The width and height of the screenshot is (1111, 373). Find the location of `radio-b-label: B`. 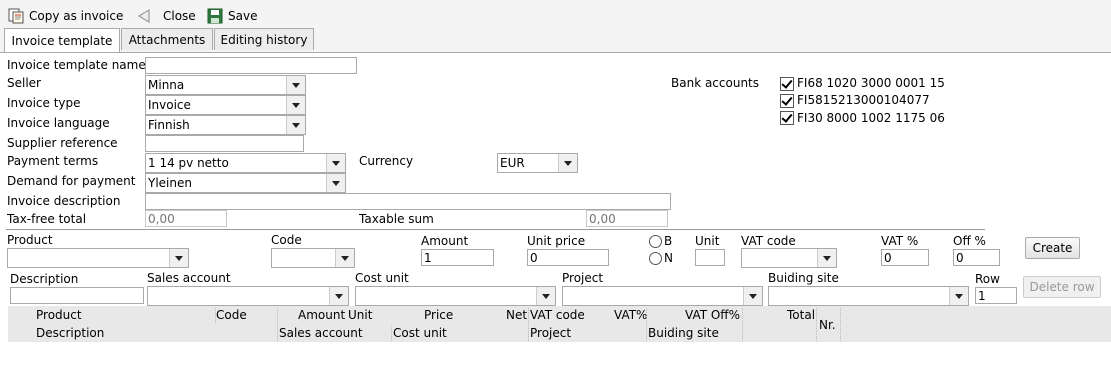

radio-b-label: B is located at coordinates (668, 241).